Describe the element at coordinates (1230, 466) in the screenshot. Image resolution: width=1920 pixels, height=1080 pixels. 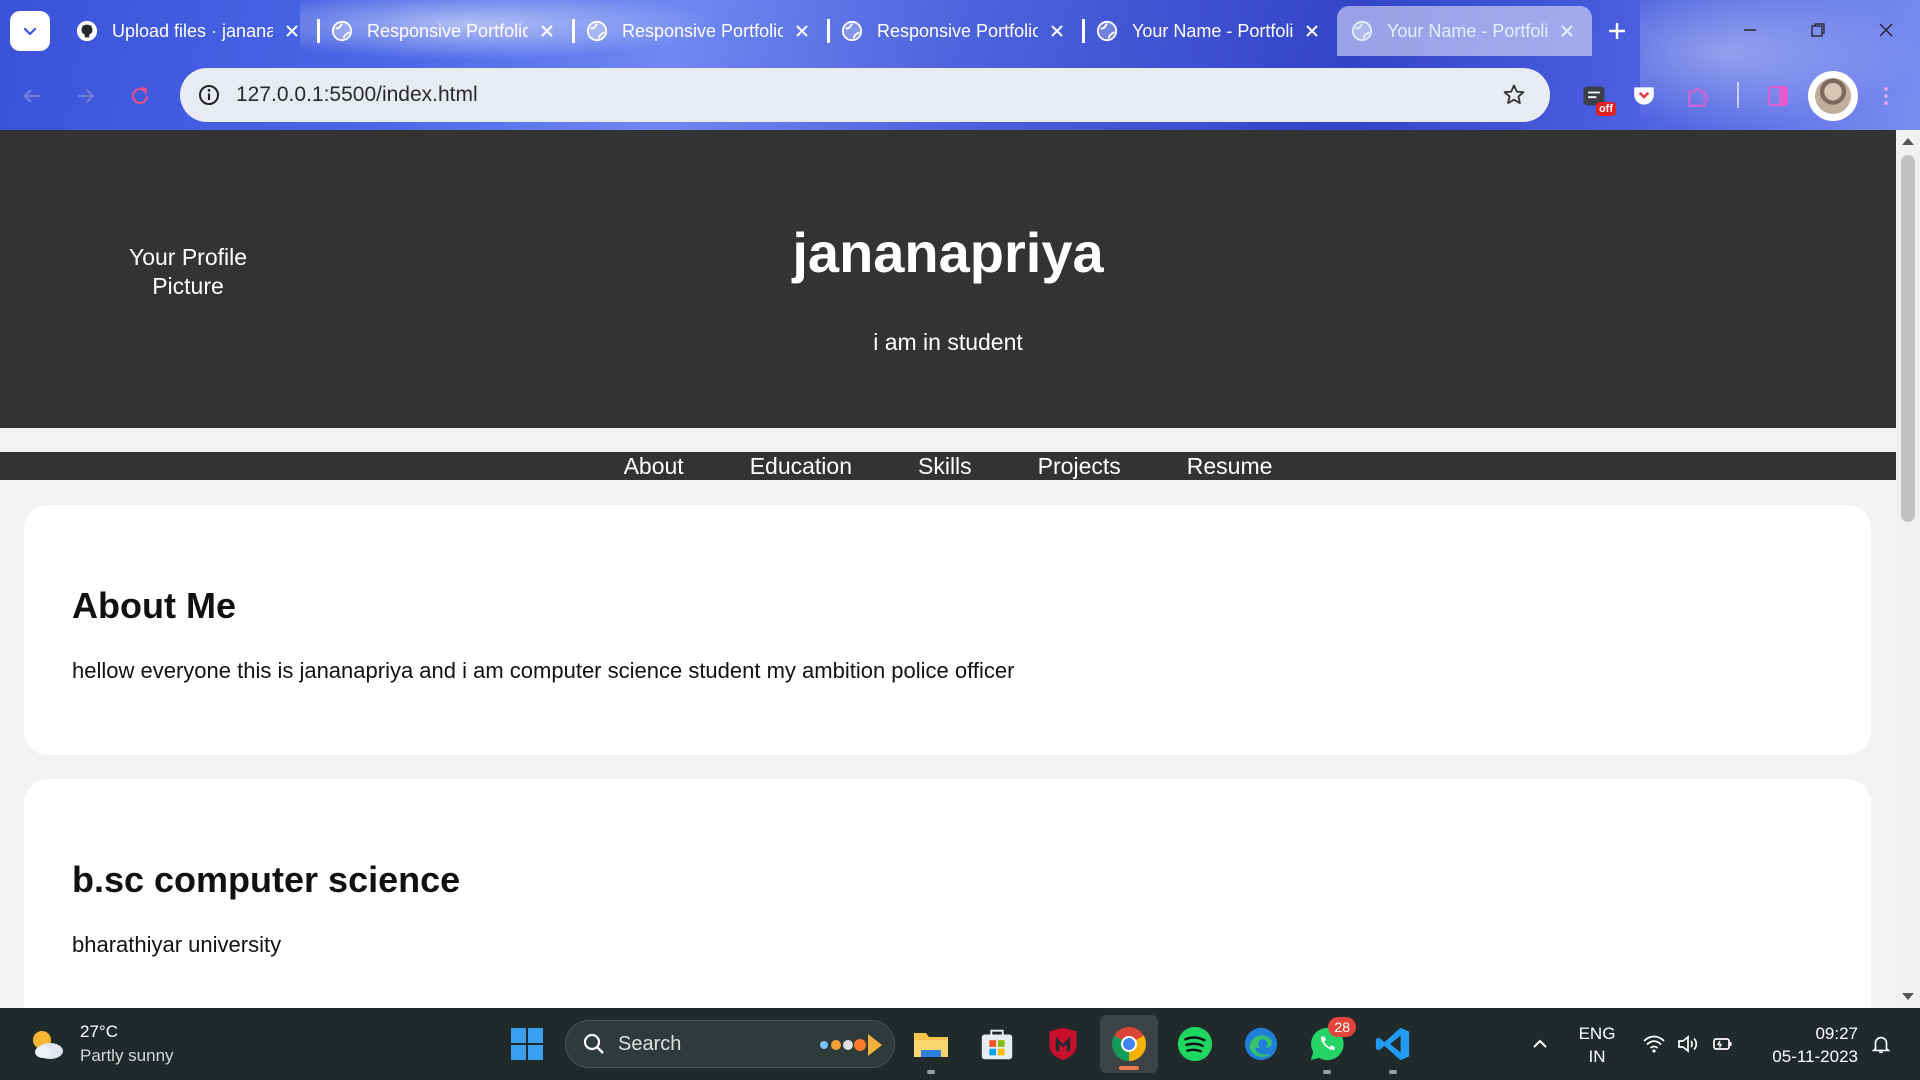
I see `nav-link-resume: Resume` at that location.